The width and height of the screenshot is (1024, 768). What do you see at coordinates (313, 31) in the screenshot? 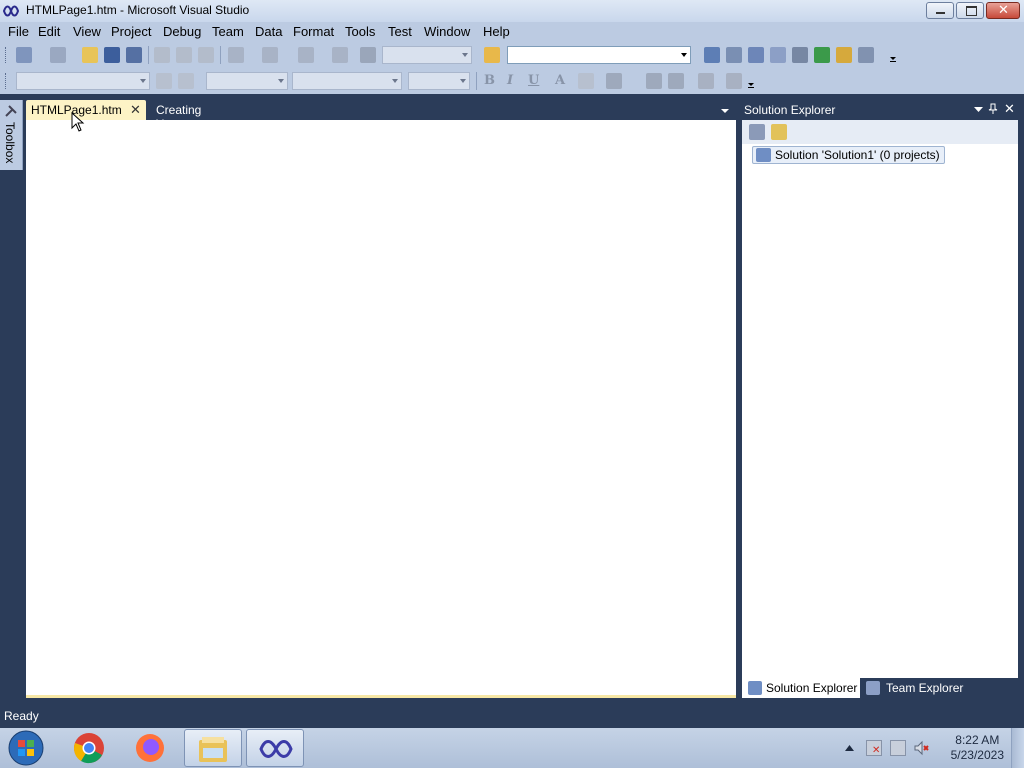
I see `menu-format: Format` at bounding box center [313, 31].